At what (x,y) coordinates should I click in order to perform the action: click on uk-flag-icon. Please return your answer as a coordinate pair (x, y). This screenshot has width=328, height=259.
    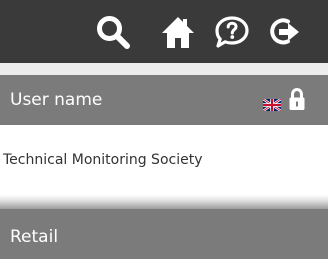
    Looking at the image, I should click on (272, 105).